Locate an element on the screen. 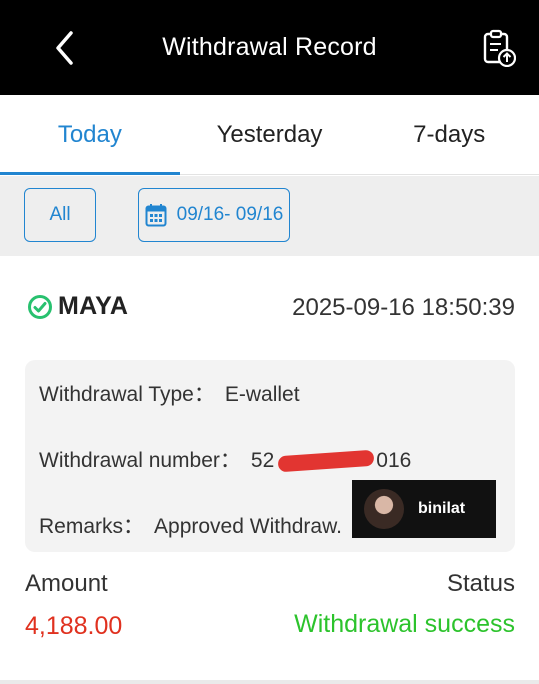  date-range-label: 09/16- 09/16 is located at coordinates (230, 214).